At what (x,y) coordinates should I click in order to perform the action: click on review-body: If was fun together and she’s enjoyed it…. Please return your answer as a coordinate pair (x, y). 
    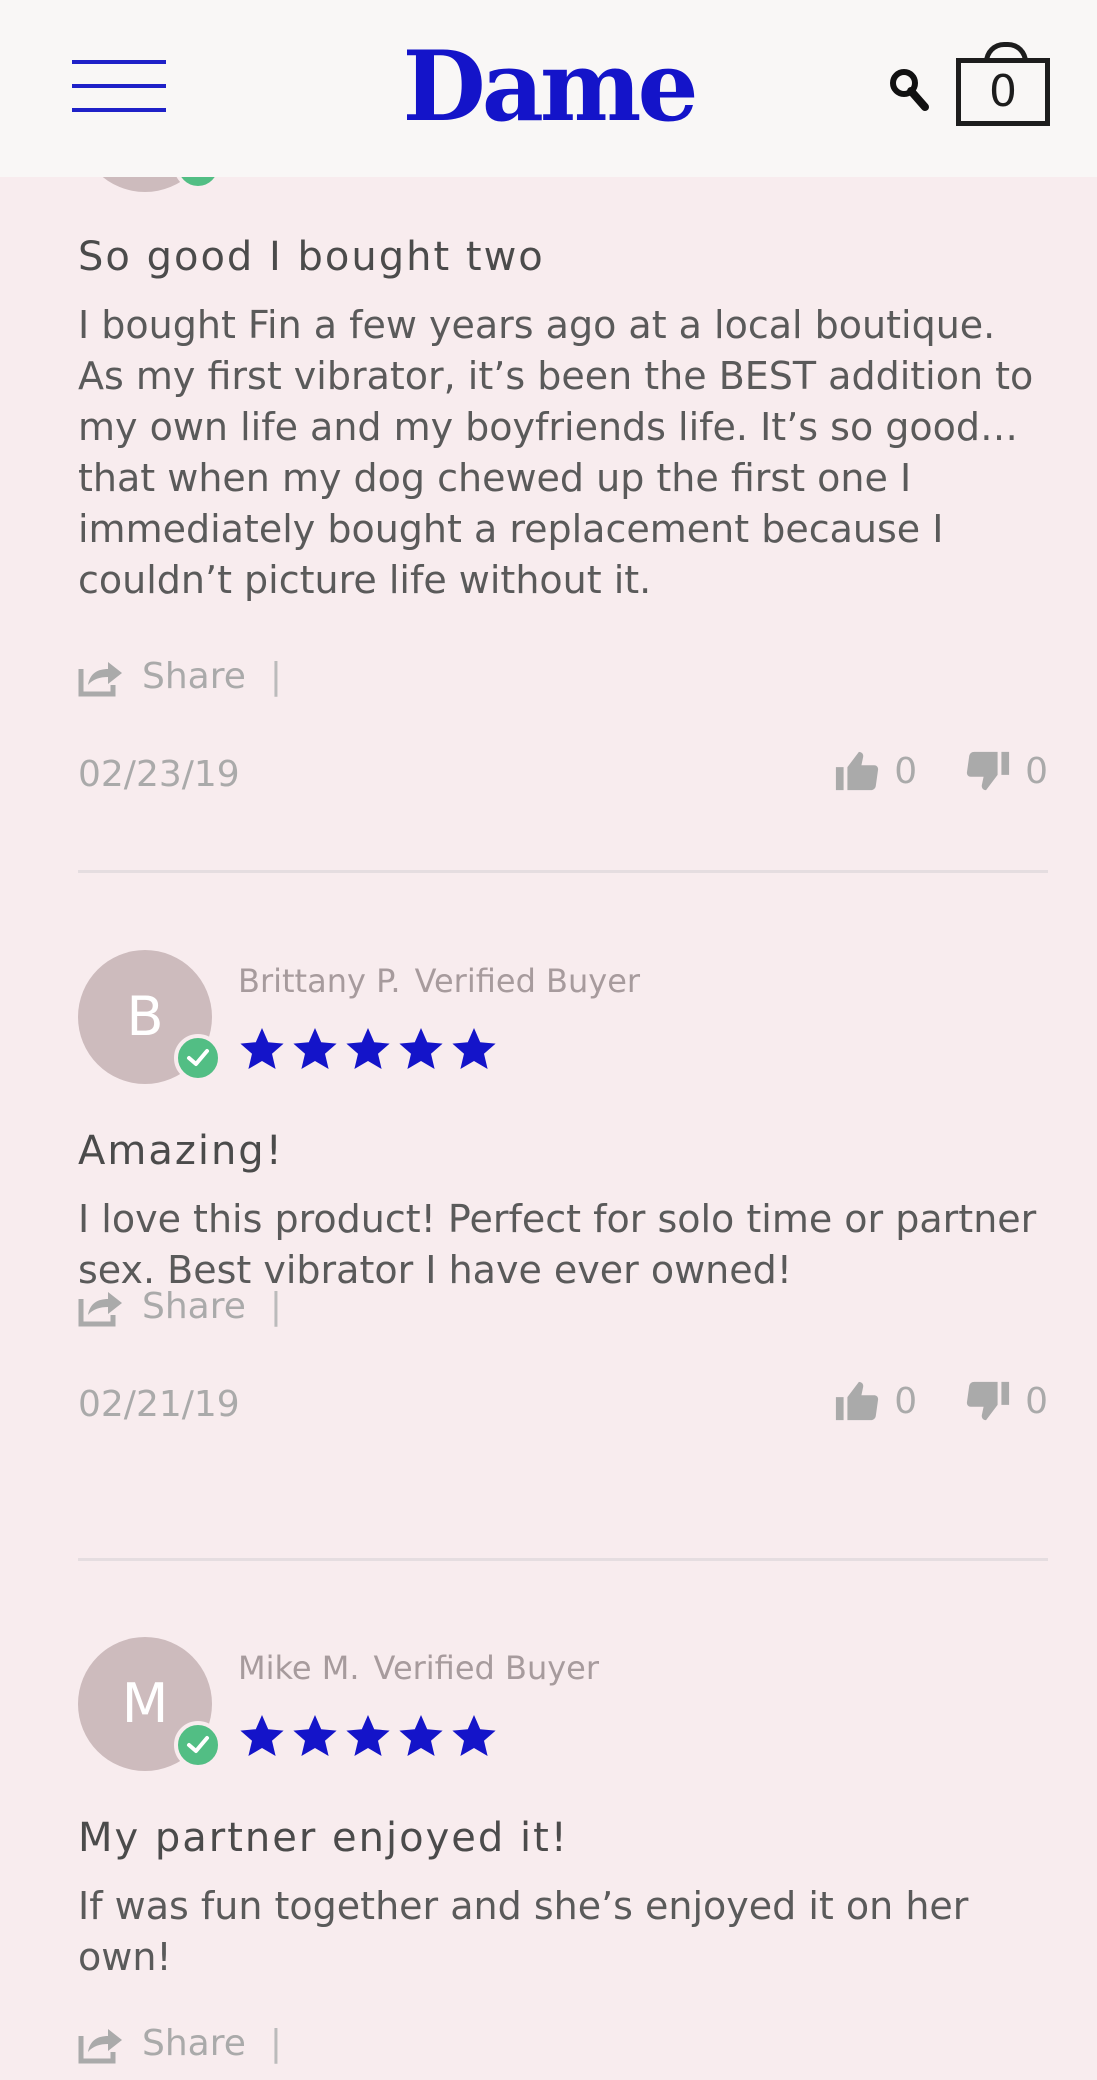
    Looking at the image, I should click on (523, 1931).